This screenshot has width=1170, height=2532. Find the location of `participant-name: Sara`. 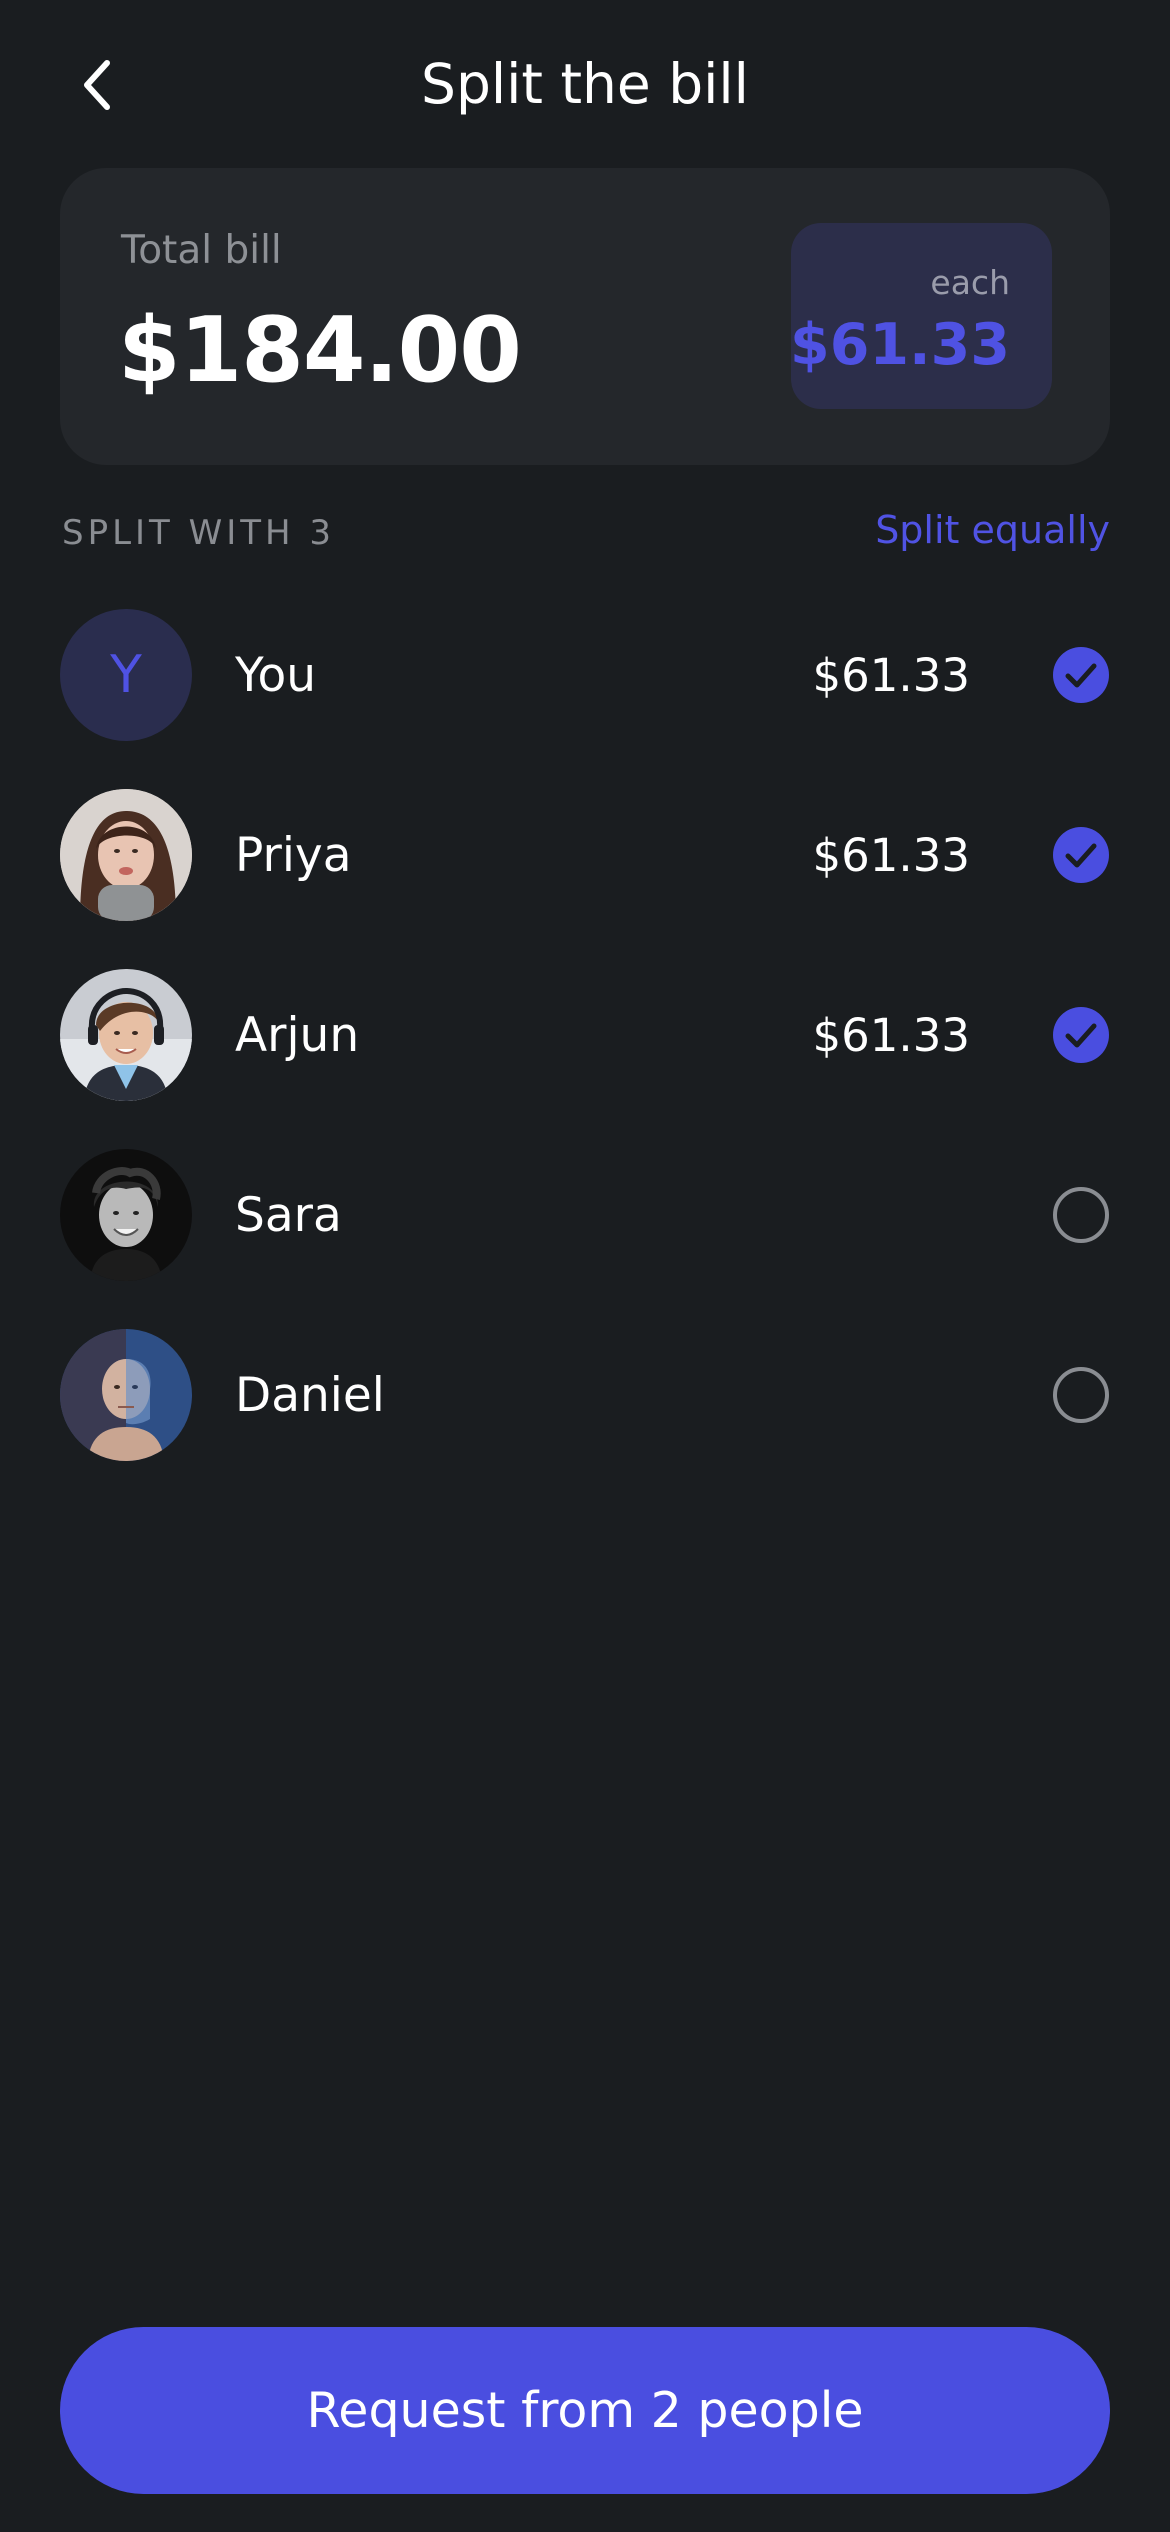

participant-name: Sara is located at coordinates (288, 1215).